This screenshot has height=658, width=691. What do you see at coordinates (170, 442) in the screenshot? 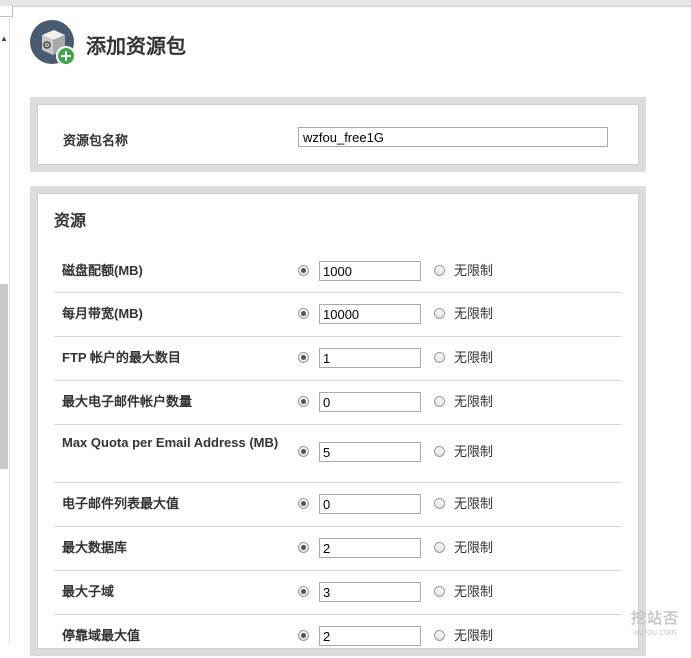
I see `email-quota-label: Max Quota per Email Address (MB)` at bounding box center [170, 442].